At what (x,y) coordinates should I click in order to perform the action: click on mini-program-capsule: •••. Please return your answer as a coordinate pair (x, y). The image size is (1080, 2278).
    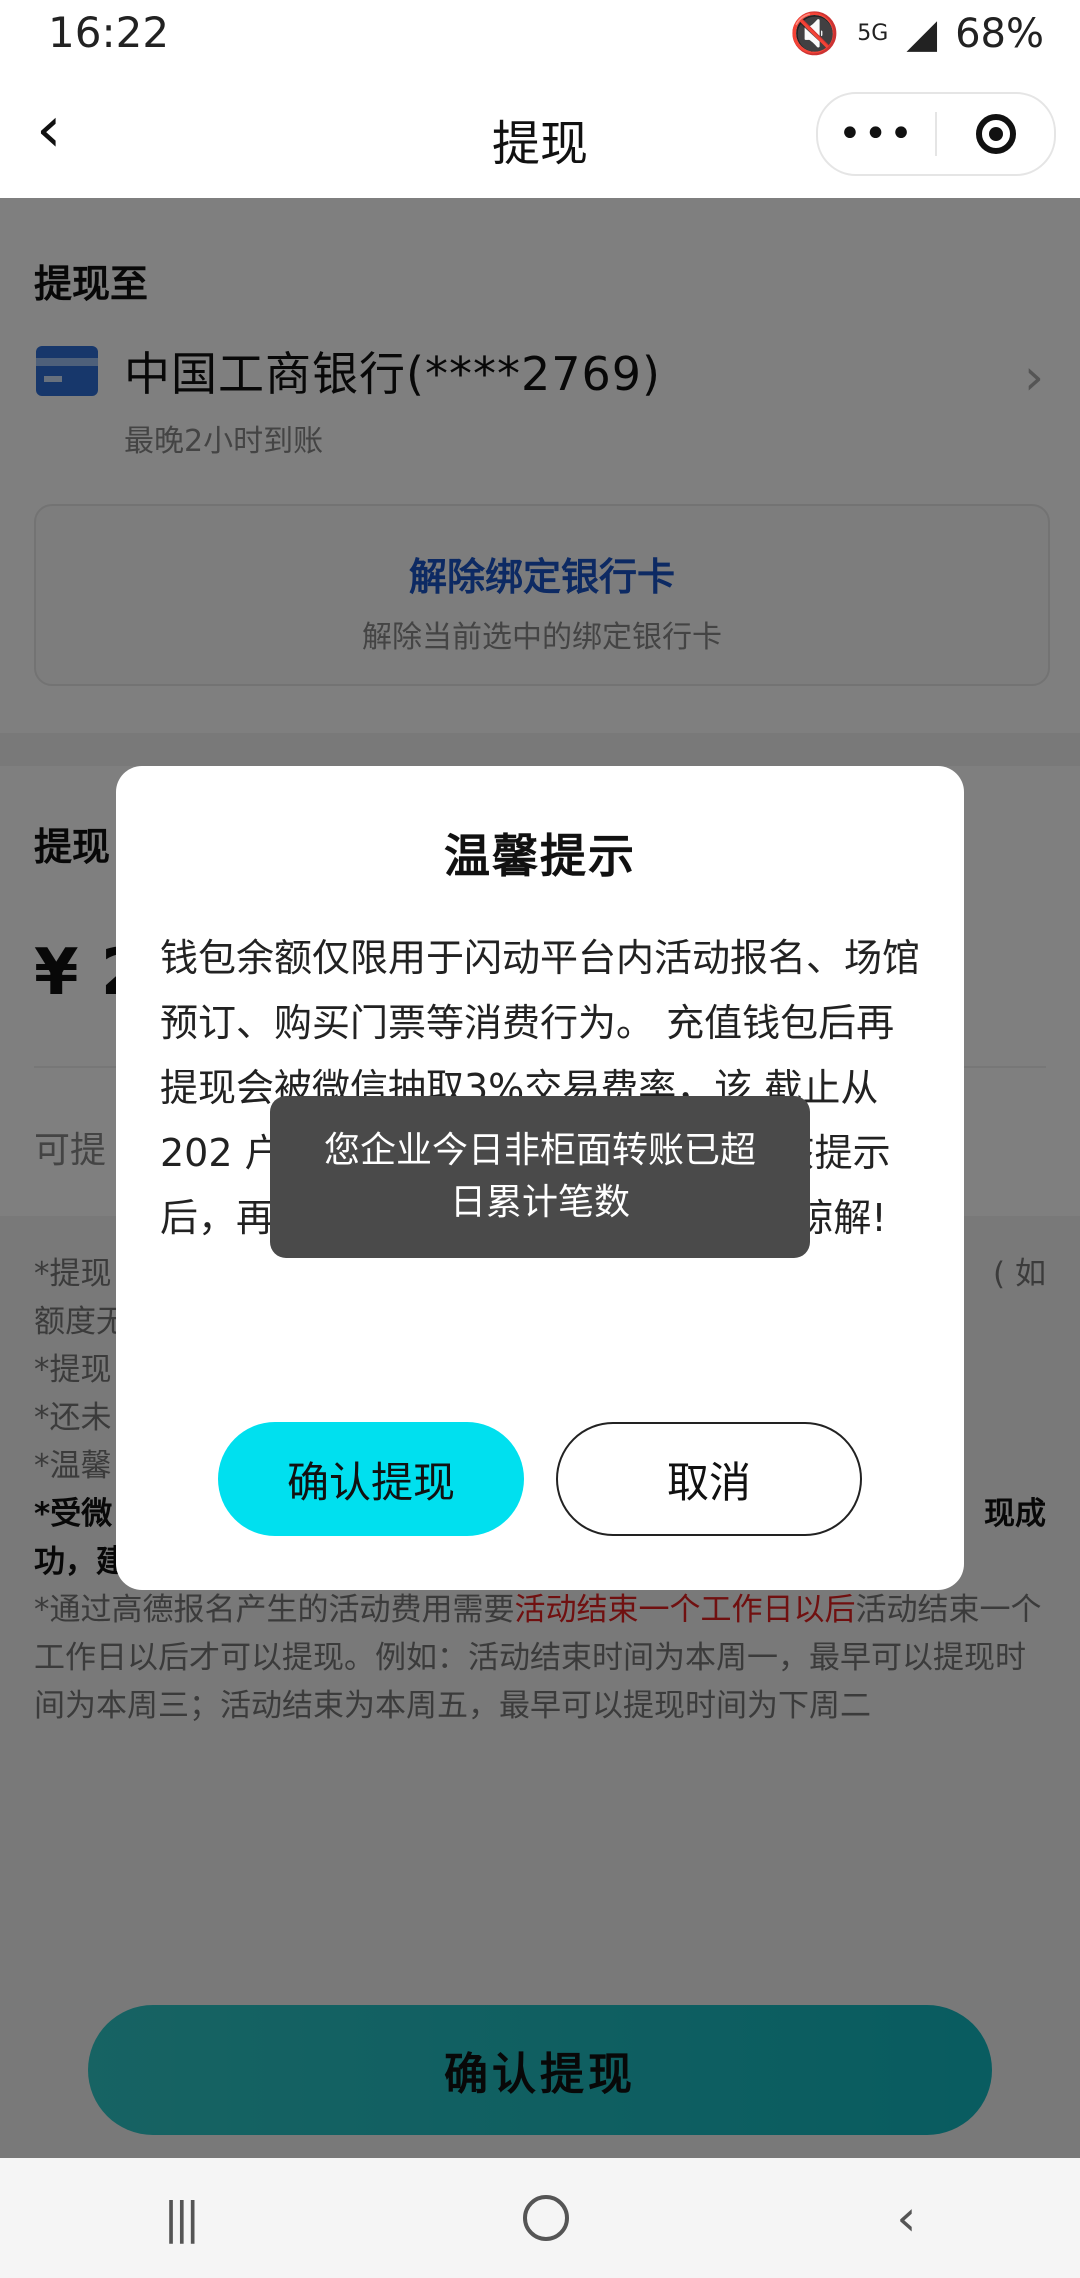
    Looking at the image, I should click on (936, 134).